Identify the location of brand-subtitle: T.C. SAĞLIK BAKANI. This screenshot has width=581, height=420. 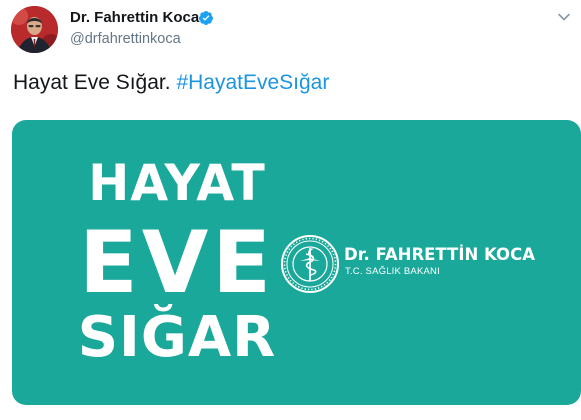
(392, 271).